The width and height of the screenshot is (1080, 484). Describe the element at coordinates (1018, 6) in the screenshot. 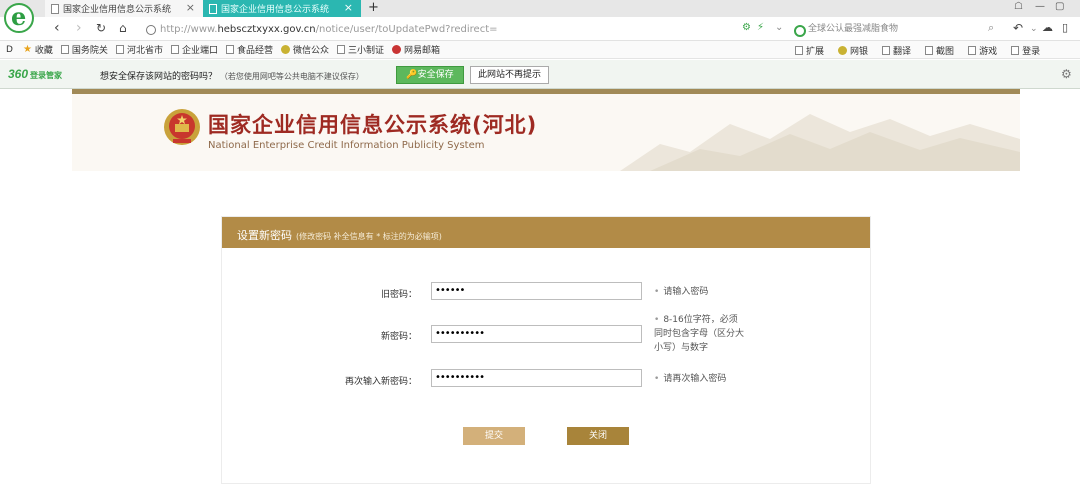

I see `shirt-icon: ☖` at that location.